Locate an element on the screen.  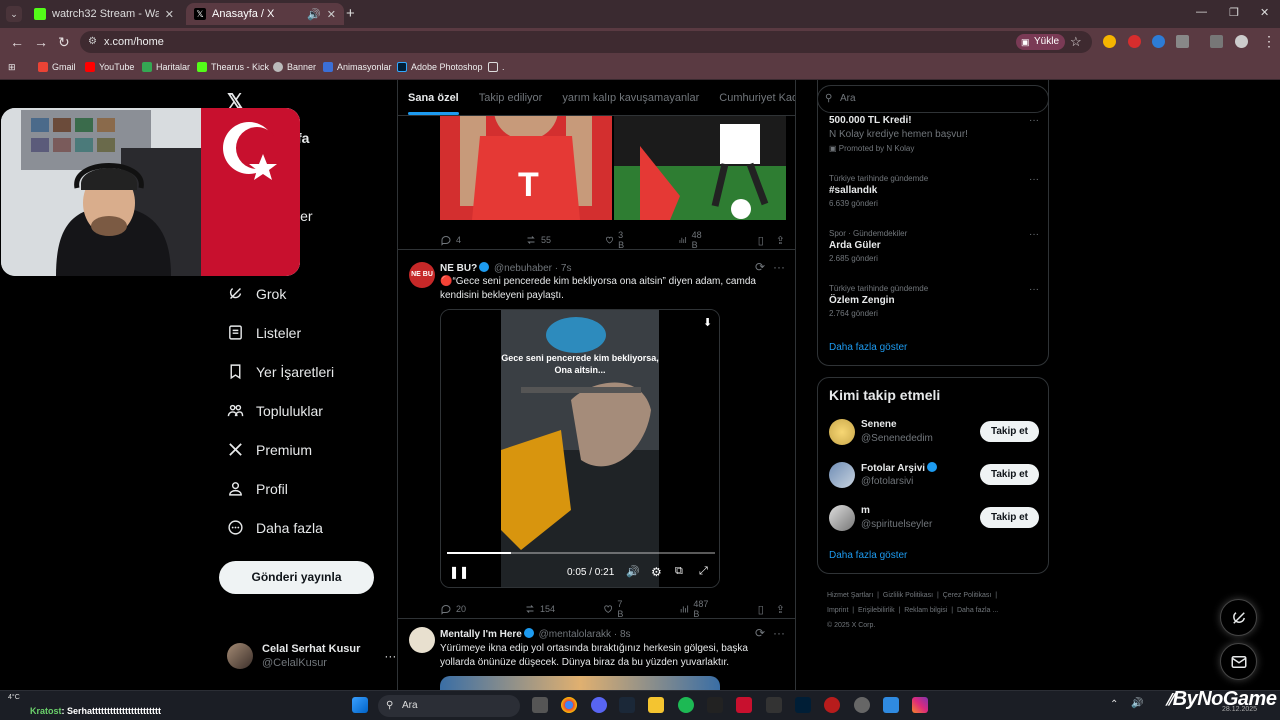
kebab-menu-icon: ⋮ is located at coordinates (1269, 41).